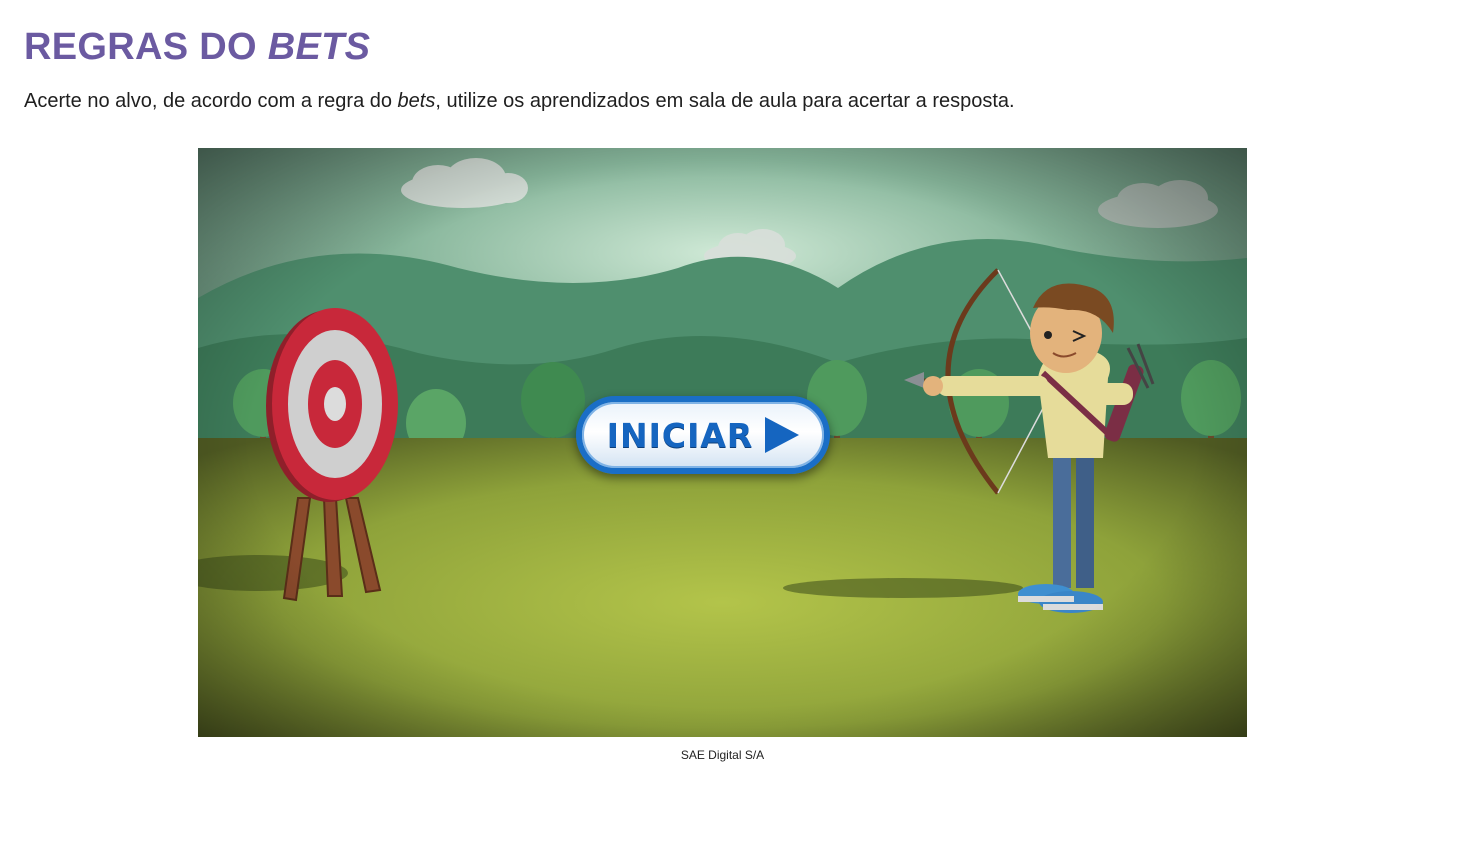 Image resolution: width=1460 pixels, height=850 pixels. Describe the element at coordinates (319, 47) in the screenshot. I see `title-emphasis: BETS` at that location.